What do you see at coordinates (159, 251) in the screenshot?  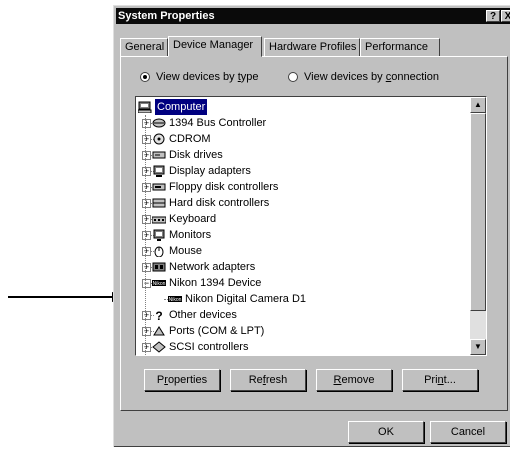 I see `mouse-icon` at bounding box center [159, 251].